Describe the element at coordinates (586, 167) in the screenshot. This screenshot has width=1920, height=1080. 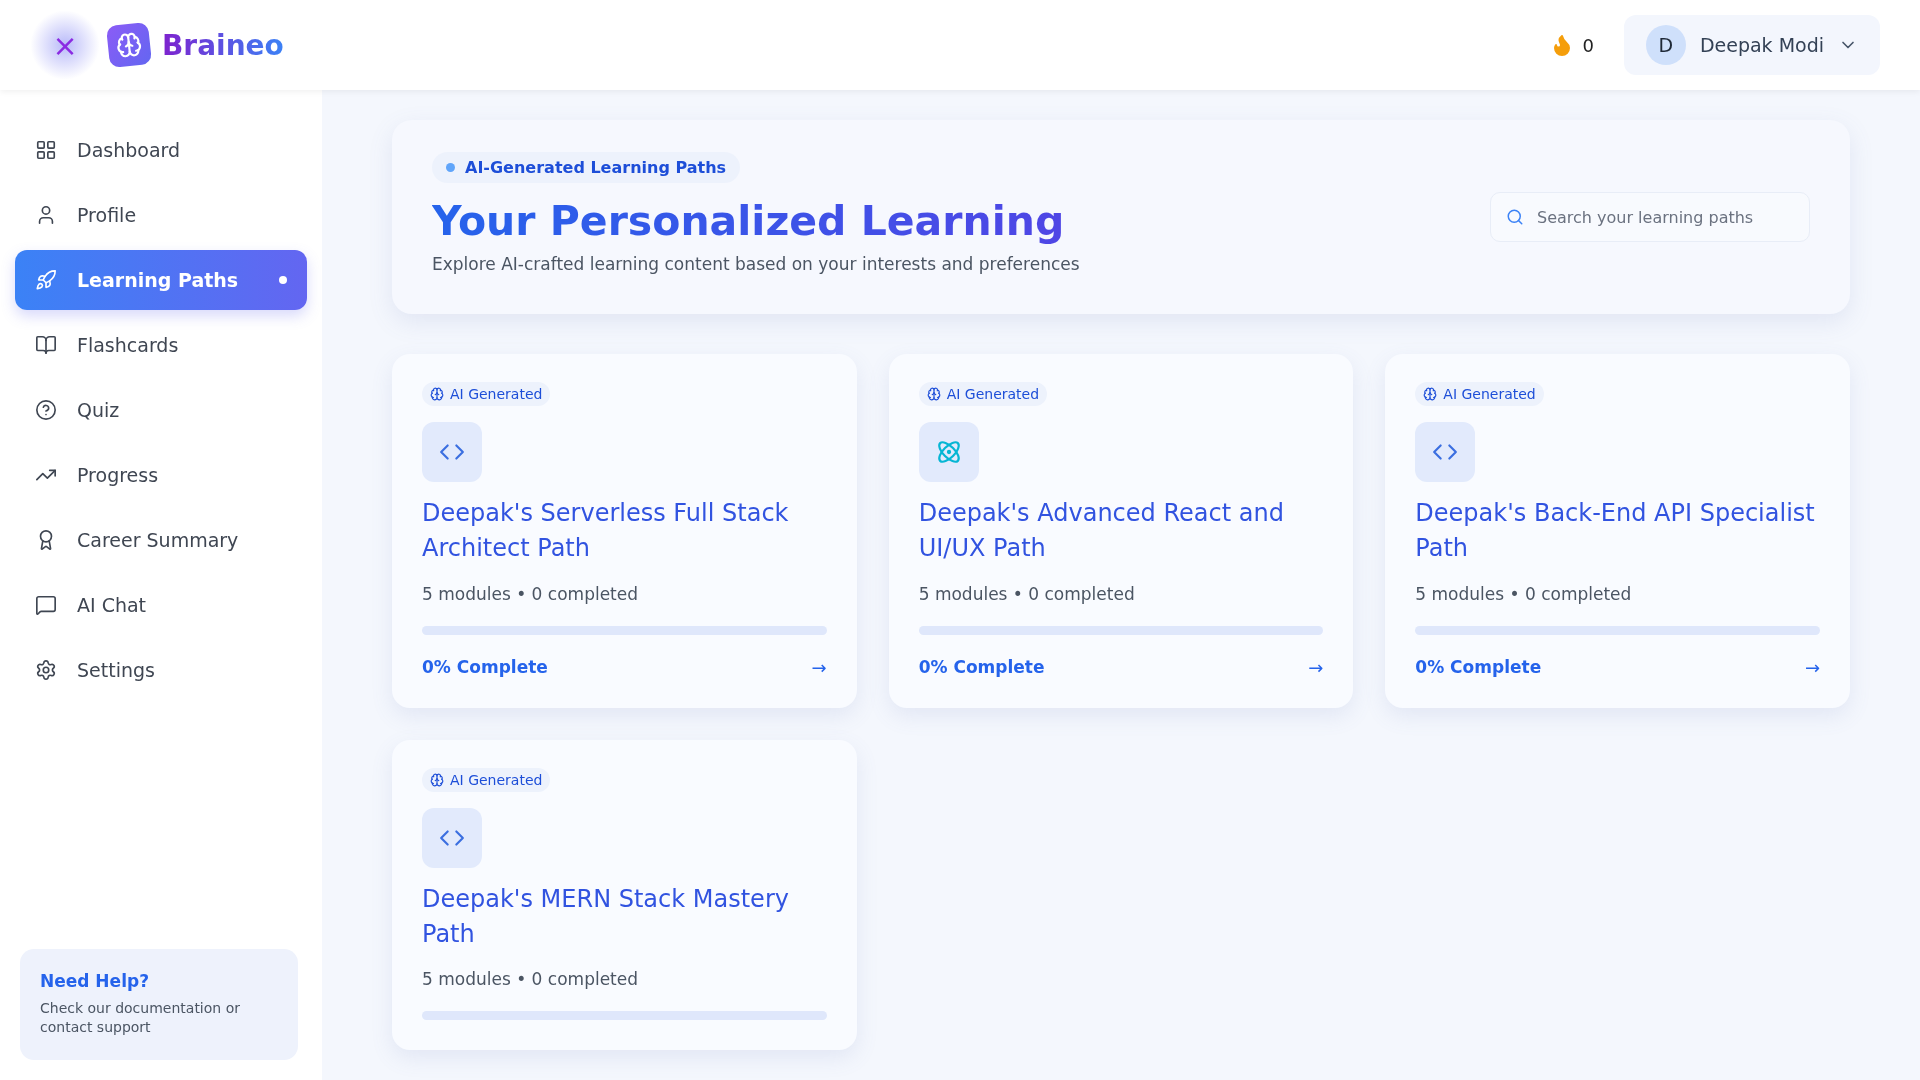
I see `hero-badge: AI-Generated Learning Paths` at that location.